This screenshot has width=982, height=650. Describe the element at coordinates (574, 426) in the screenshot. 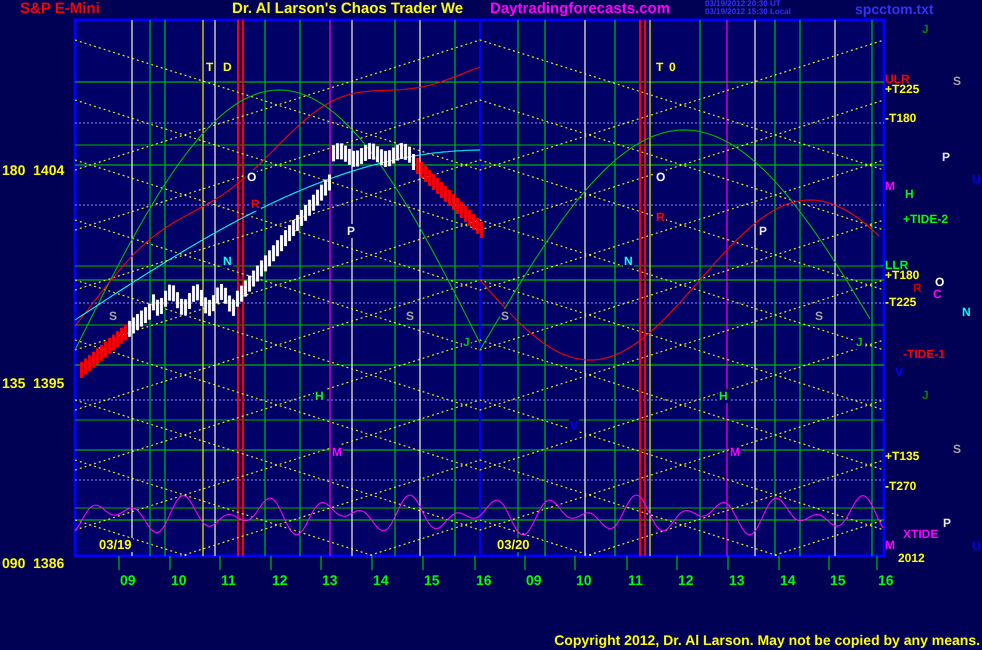

I see `chart-marker: V` at that location.